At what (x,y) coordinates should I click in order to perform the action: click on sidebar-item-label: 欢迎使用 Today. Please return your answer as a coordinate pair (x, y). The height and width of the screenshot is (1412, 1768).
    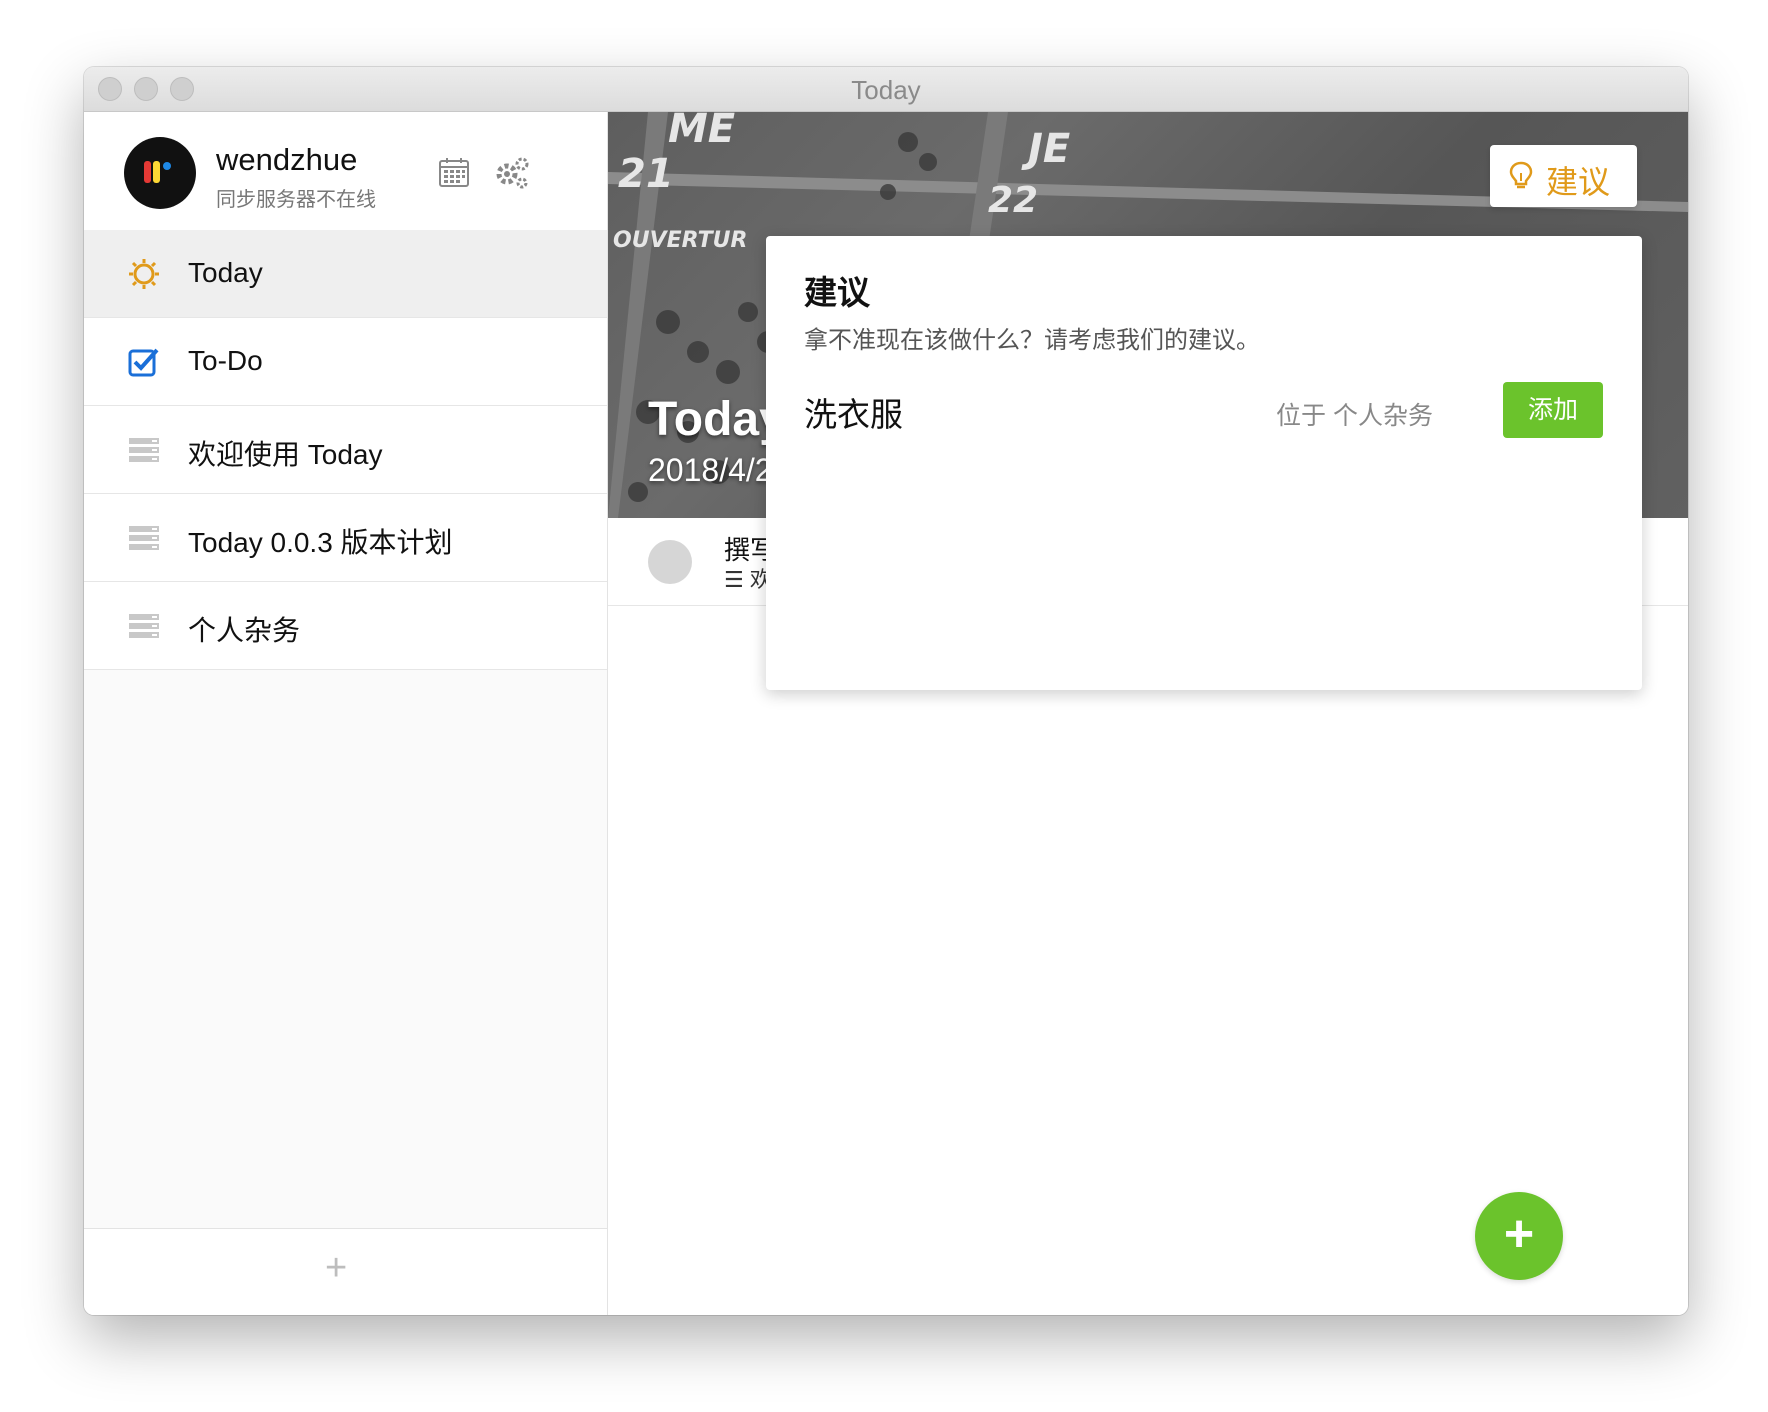
    Looking at the image, I should click on (285, 454).